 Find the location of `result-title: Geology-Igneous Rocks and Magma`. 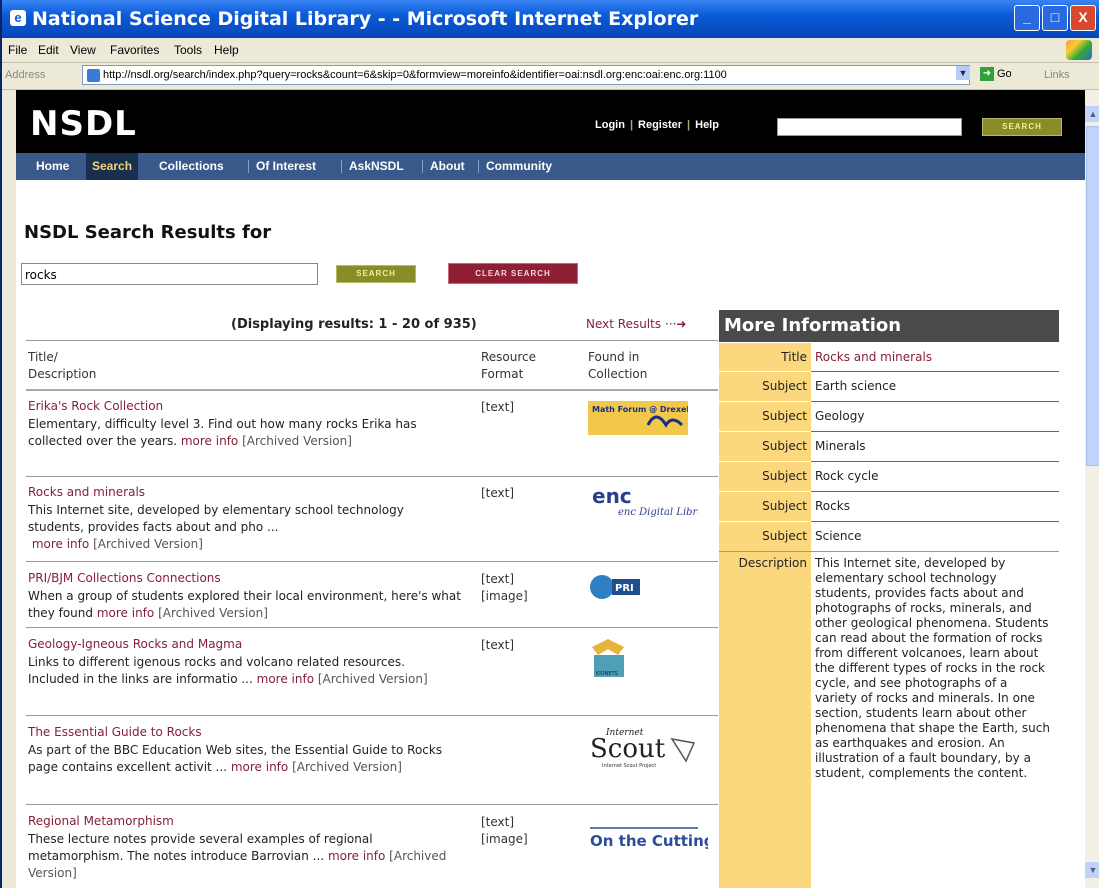

result-title: Geology-Igneous Rocks and Magma is located at coordinates (135, 644).